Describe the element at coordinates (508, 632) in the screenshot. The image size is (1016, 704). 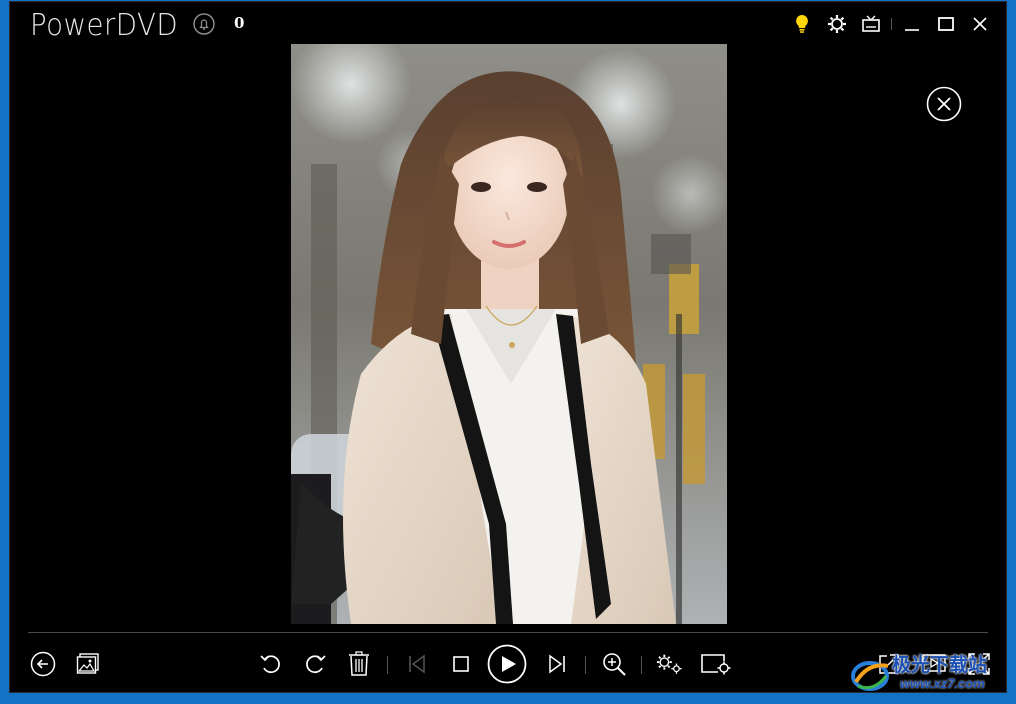
I see `control-bar-divider` at that location.